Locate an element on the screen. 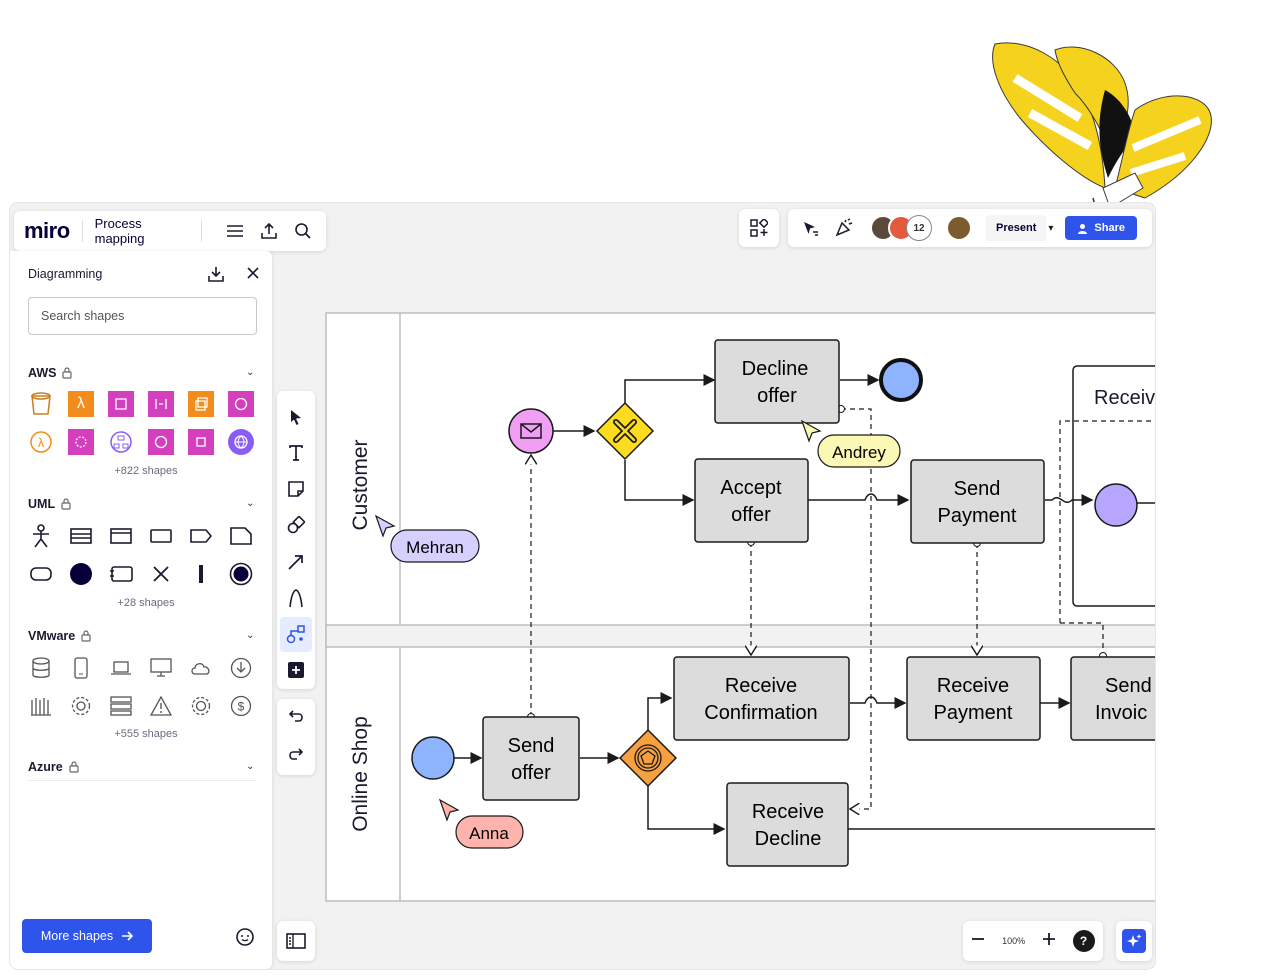 The image size is (1281, 975). zoom-out-icon is located at coordinates (978, 941).